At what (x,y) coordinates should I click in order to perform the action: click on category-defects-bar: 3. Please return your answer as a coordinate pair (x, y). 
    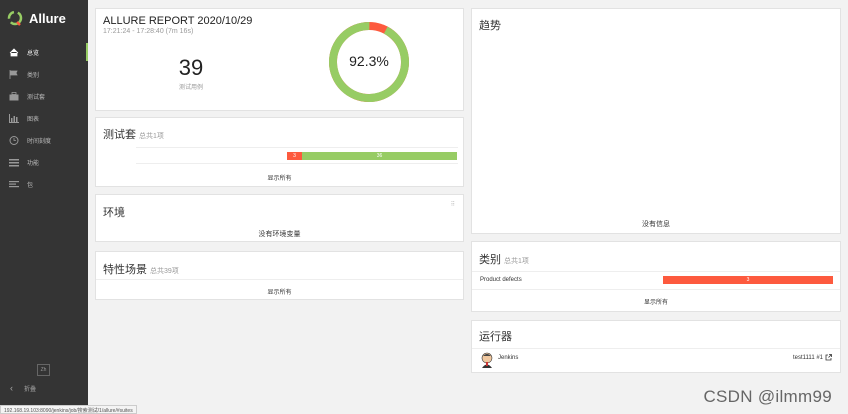
    Looking at the image, I should click on (748, 280).